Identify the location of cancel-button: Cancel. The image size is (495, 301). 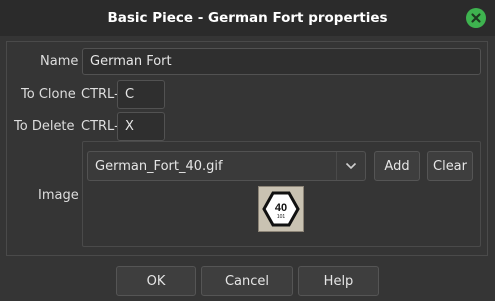
(247, 281).